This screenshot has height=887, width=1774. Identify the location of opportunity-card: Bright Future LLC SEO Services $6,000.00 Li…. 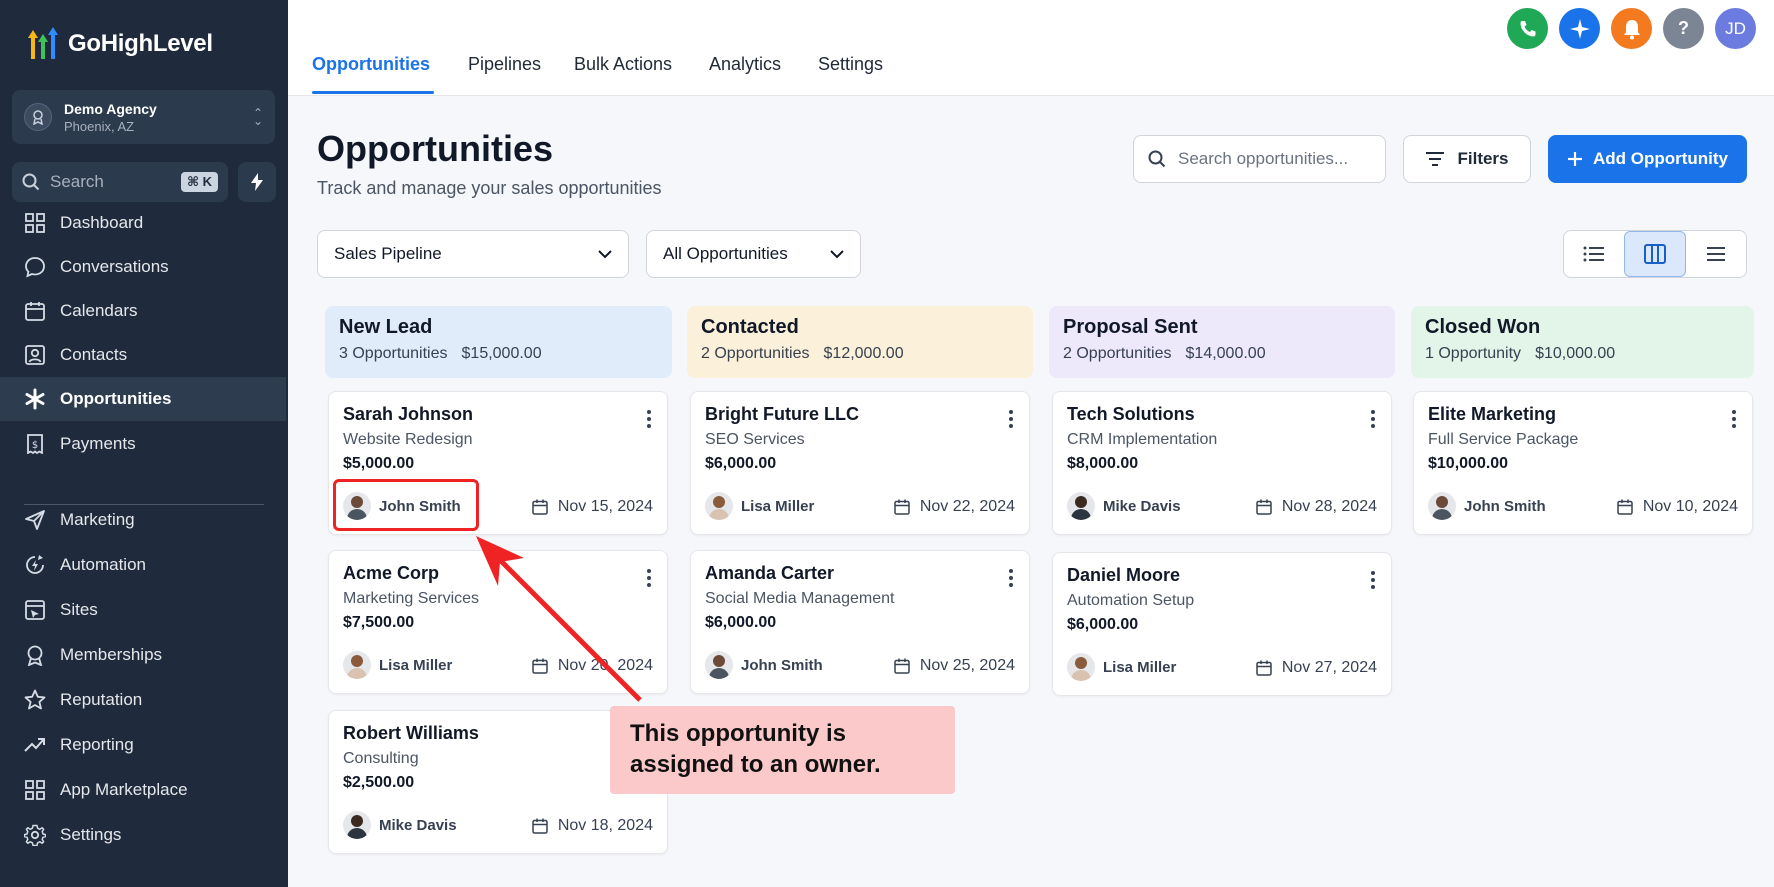
(860, 463).